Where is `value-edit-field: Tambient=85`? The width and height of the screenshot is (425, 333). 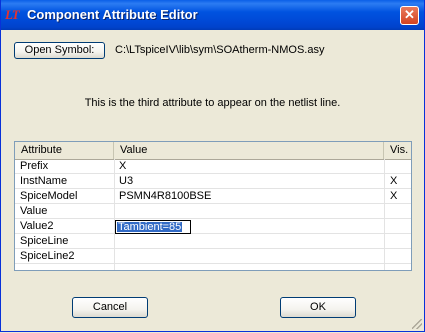
value-edit-field: Tambient=85 is located at coordinates (153, 227).